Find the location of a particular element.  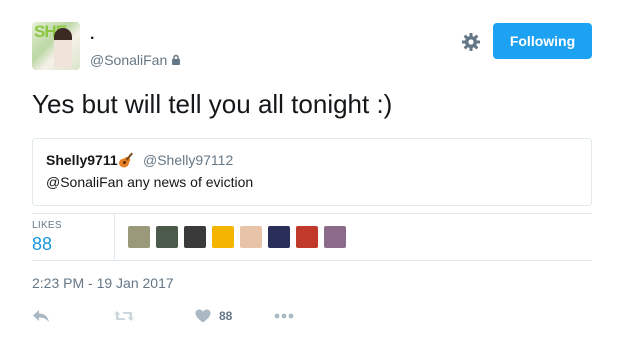

quoted-tweet-text: @SonaliFan any news of eviction is located at coordinates (150, 182).